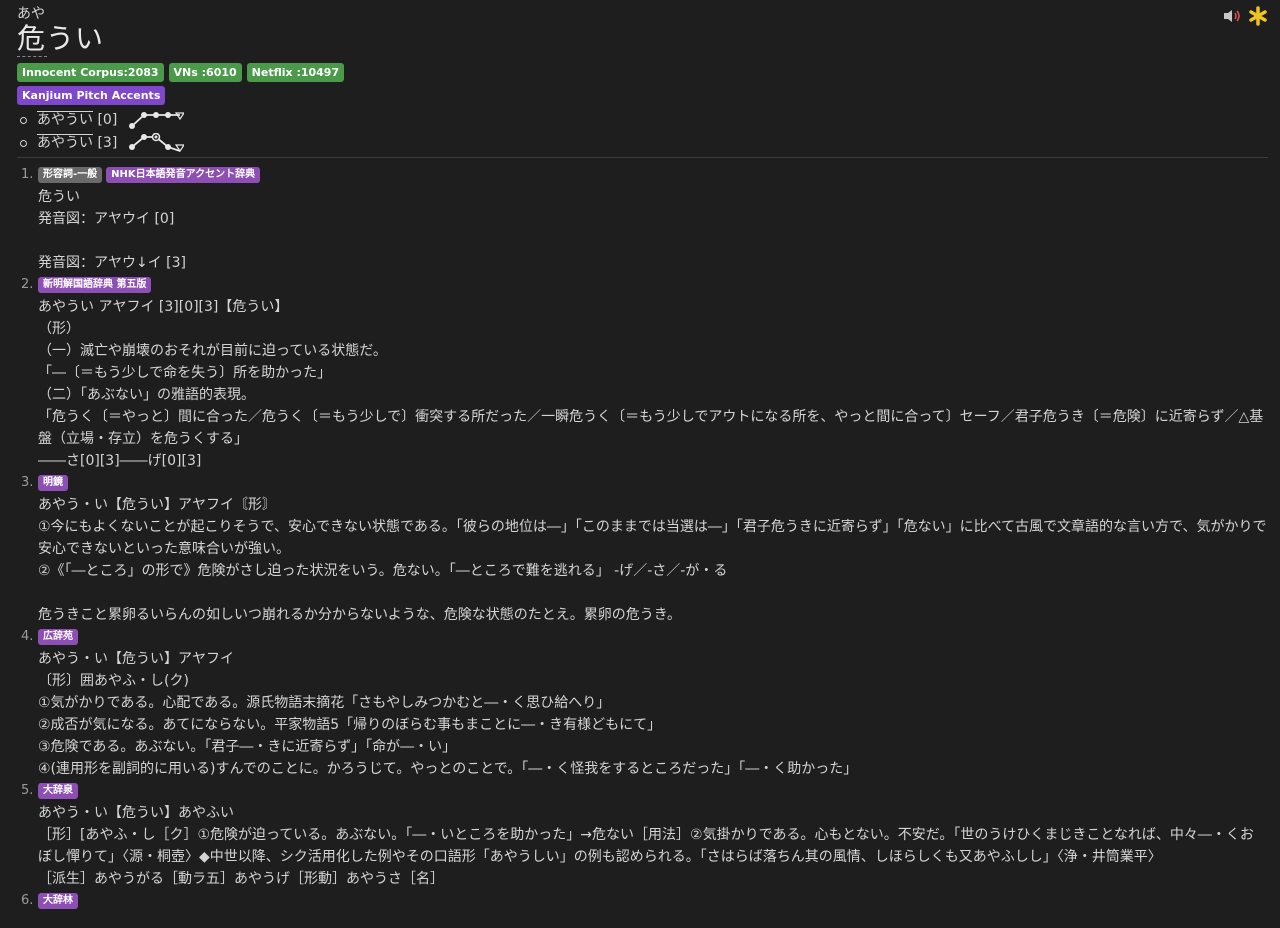  What do you see at coordinates (1258, 18) in the screenshot?
I see `asterisk-icon` at bounding box center [1258, 18].